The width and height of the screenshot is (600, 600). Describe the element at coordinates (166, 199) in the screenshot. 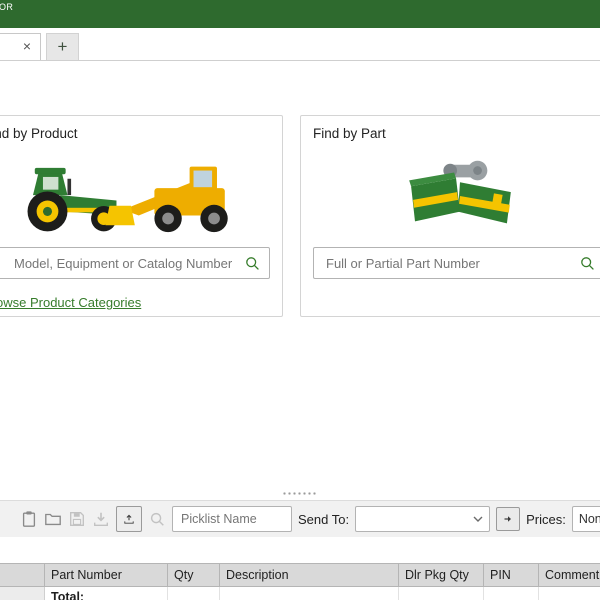

I see `loader-image` at that location.